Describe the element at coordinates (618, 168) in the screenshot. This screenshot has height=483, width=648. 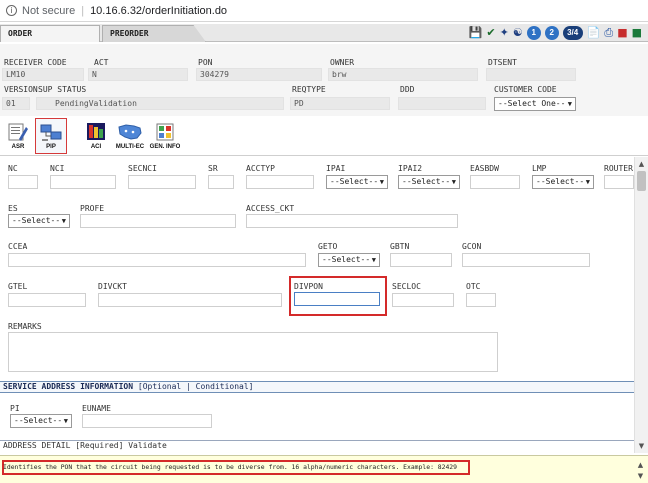
I see `router-label: ROUTER` at that location.